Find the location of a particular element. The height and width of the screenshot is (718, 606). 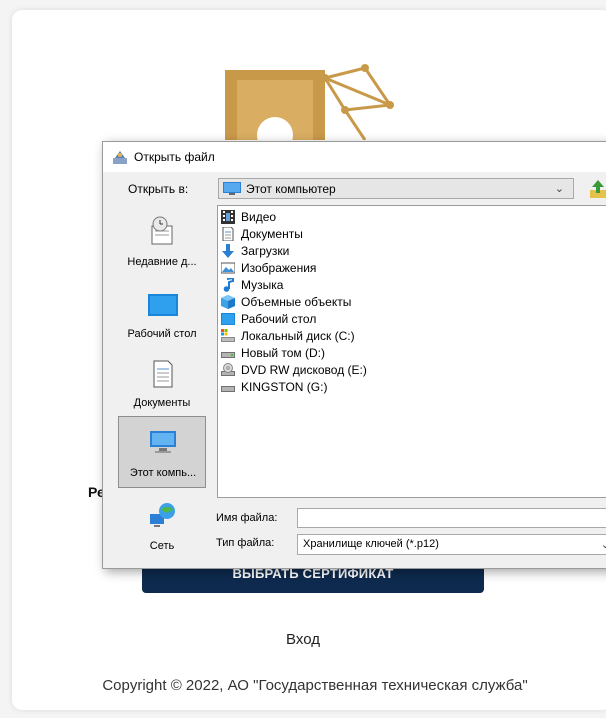

file-name: Видео is located at coordinates (259, 217).